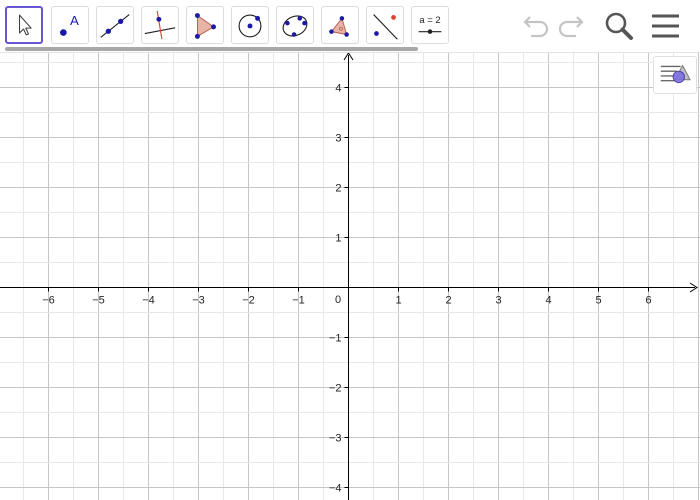 This screenshot has width=700, height=500. I want to click on undo-button, so click(535, 26).